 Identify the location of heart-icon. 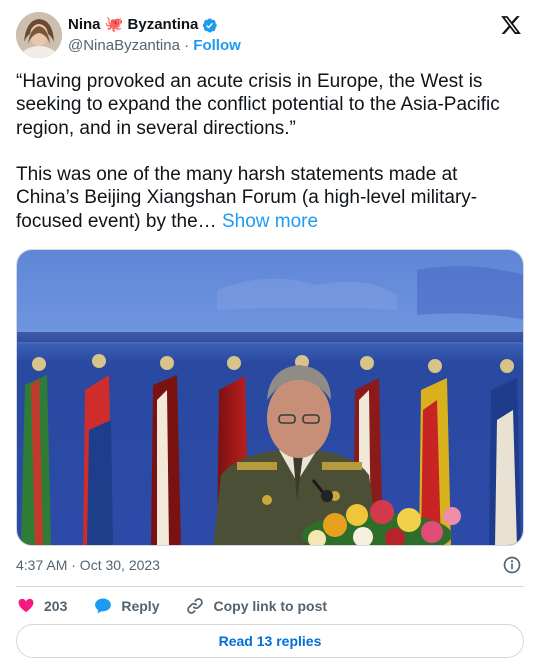
(26, 605).